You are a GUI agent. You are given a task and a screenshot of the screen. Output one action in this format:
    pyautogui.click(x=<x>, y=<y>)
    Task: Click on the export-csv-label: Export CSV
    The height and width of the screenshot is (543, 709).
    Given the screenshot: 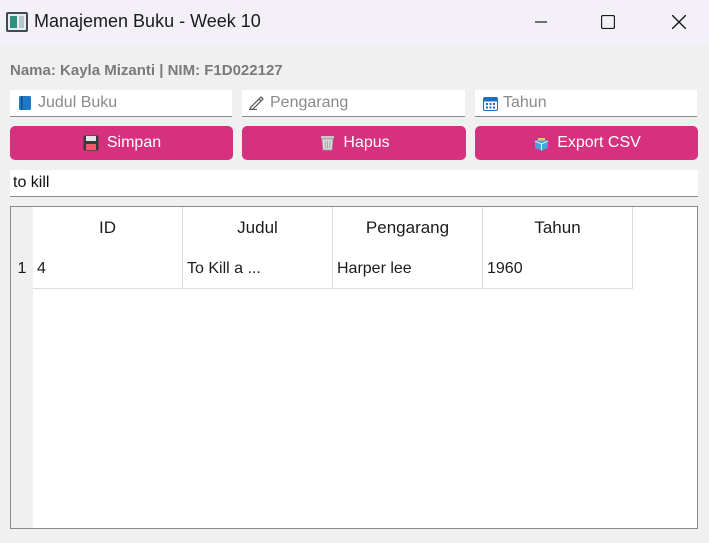 What is the action you would take?
    pyautogui.click(x=599, y=142)
    